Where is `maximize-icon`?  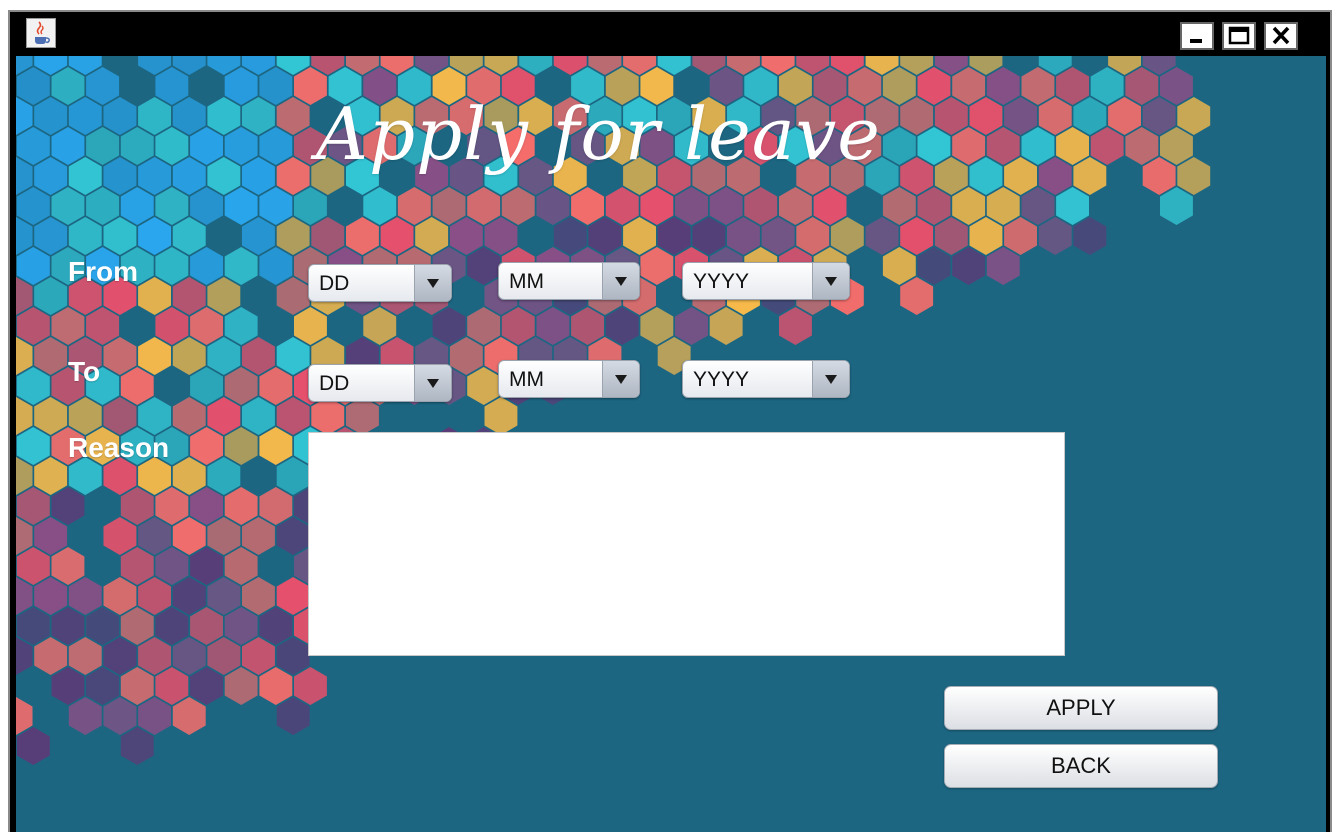
maximize-icon is located at coordinates (1239, 36).